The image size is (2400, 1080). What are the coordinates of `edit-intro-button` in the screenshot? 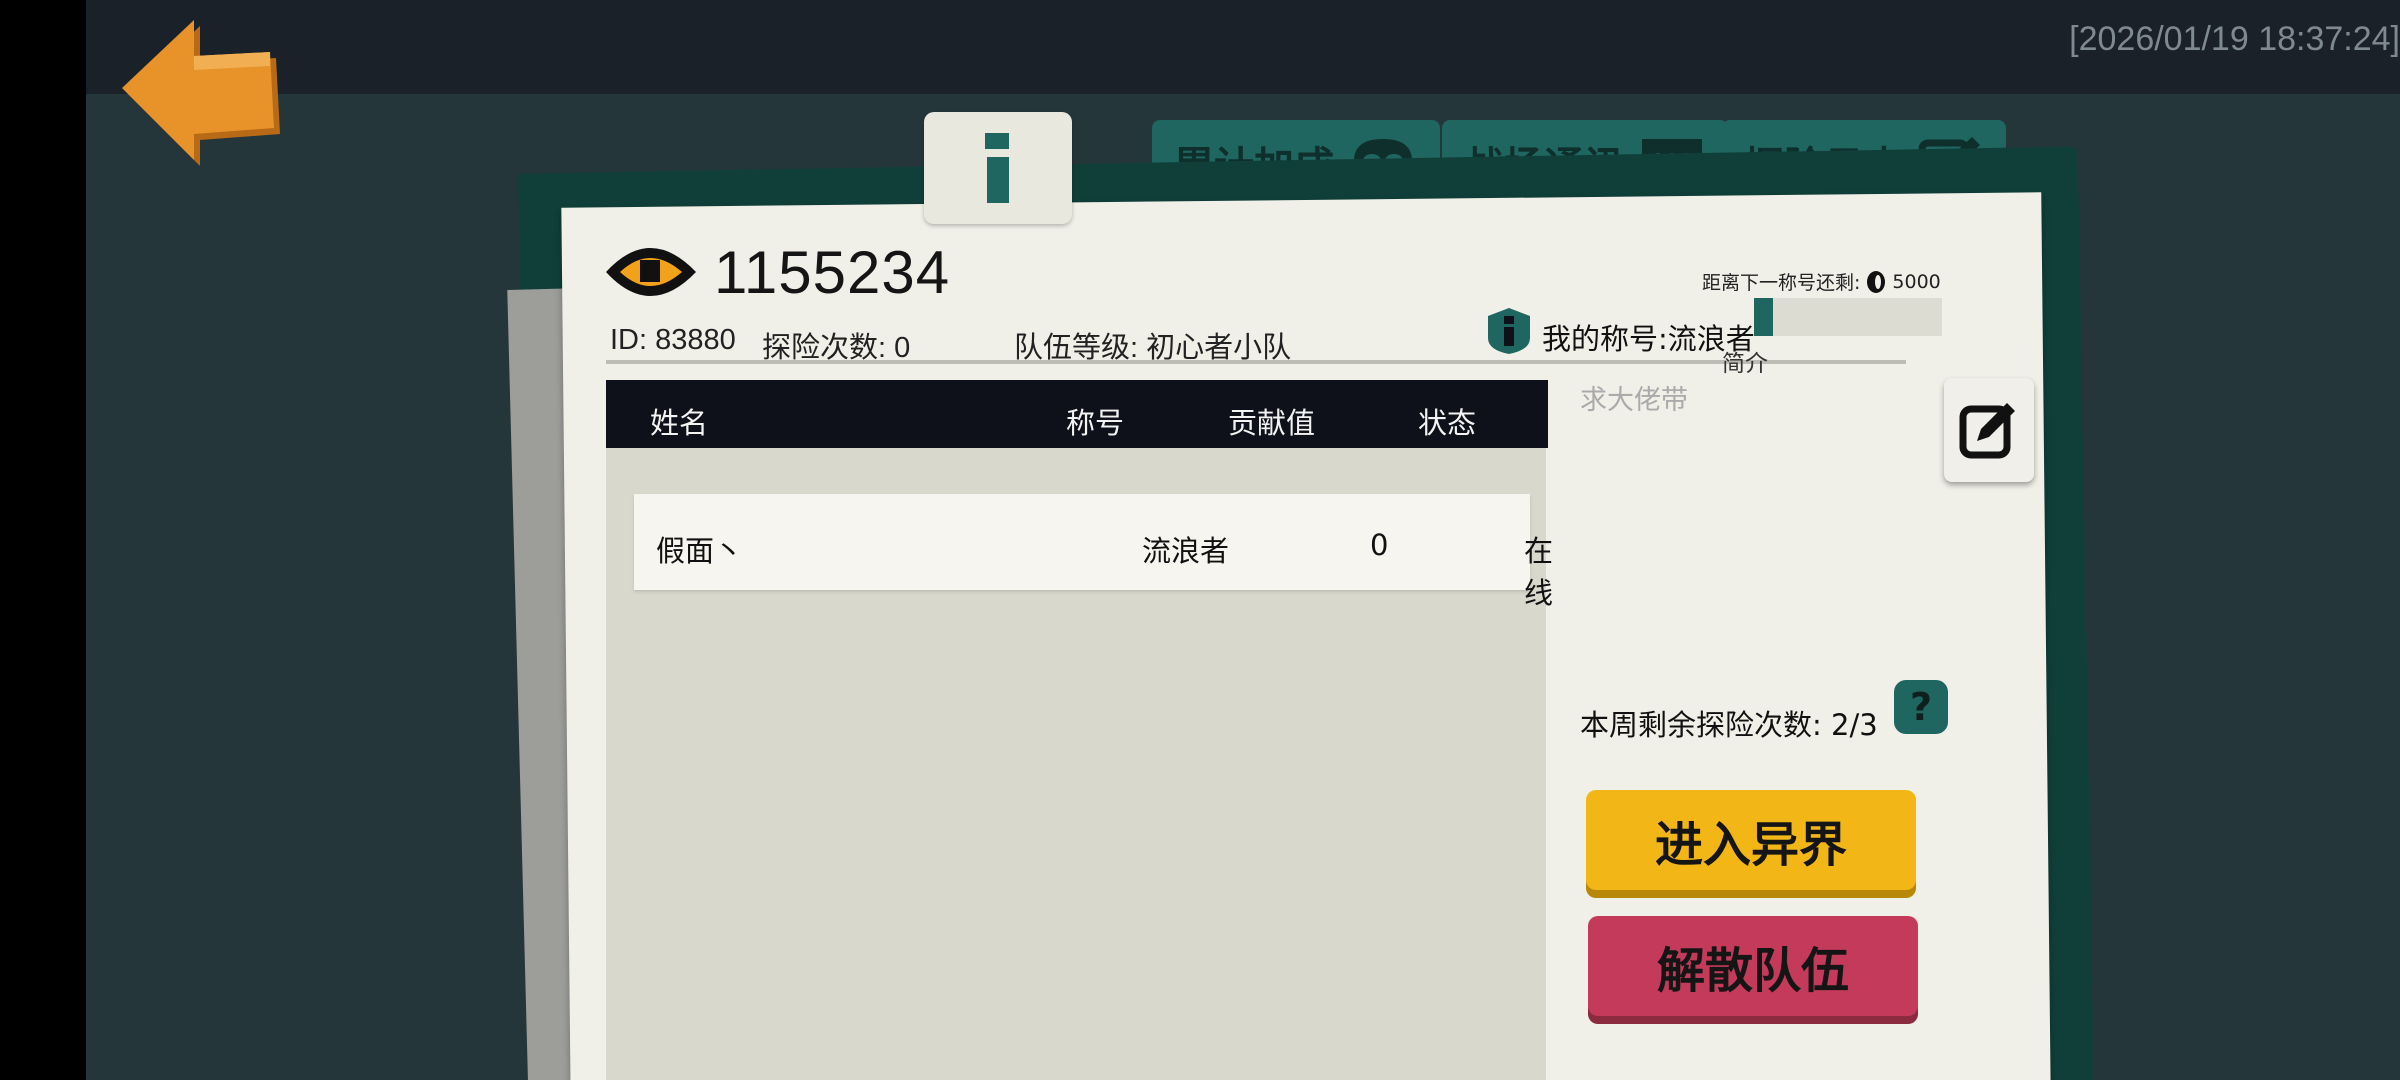 It's located at (1989, 430).